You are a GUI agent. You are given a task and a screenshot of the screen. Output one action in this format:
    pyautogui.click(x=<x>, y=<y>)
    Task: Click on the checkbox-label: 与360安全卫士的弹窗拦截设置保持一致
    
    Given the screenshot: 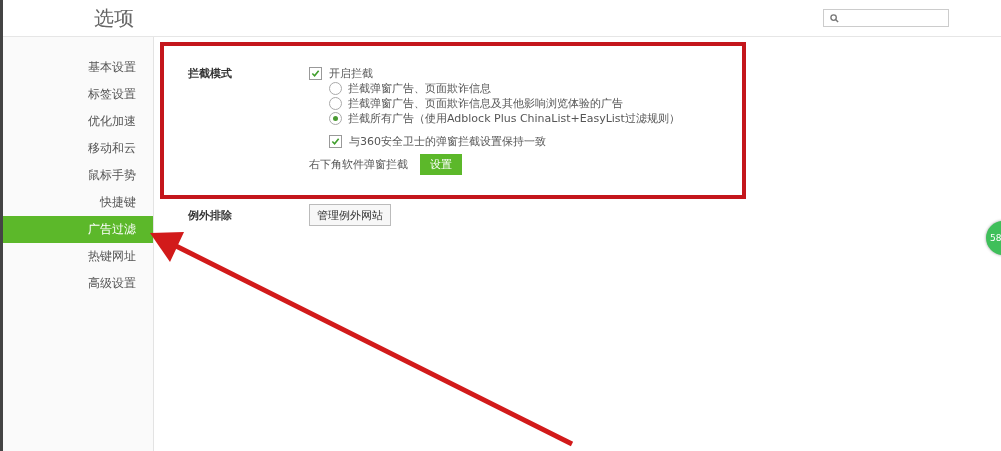 What is the action you would take?
    pyautogui.click(x=447, y=141)
    